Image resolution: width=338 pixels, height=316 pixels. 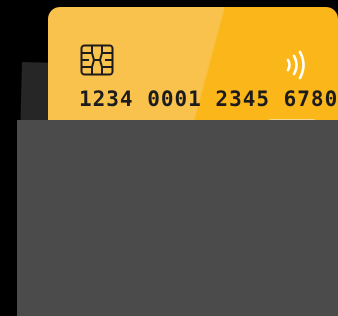 What do you see at coordinates (208, 99) in the screenshot?
I see `card-number: 1234 0001 2345 6780` at bounding box center [208, 99].